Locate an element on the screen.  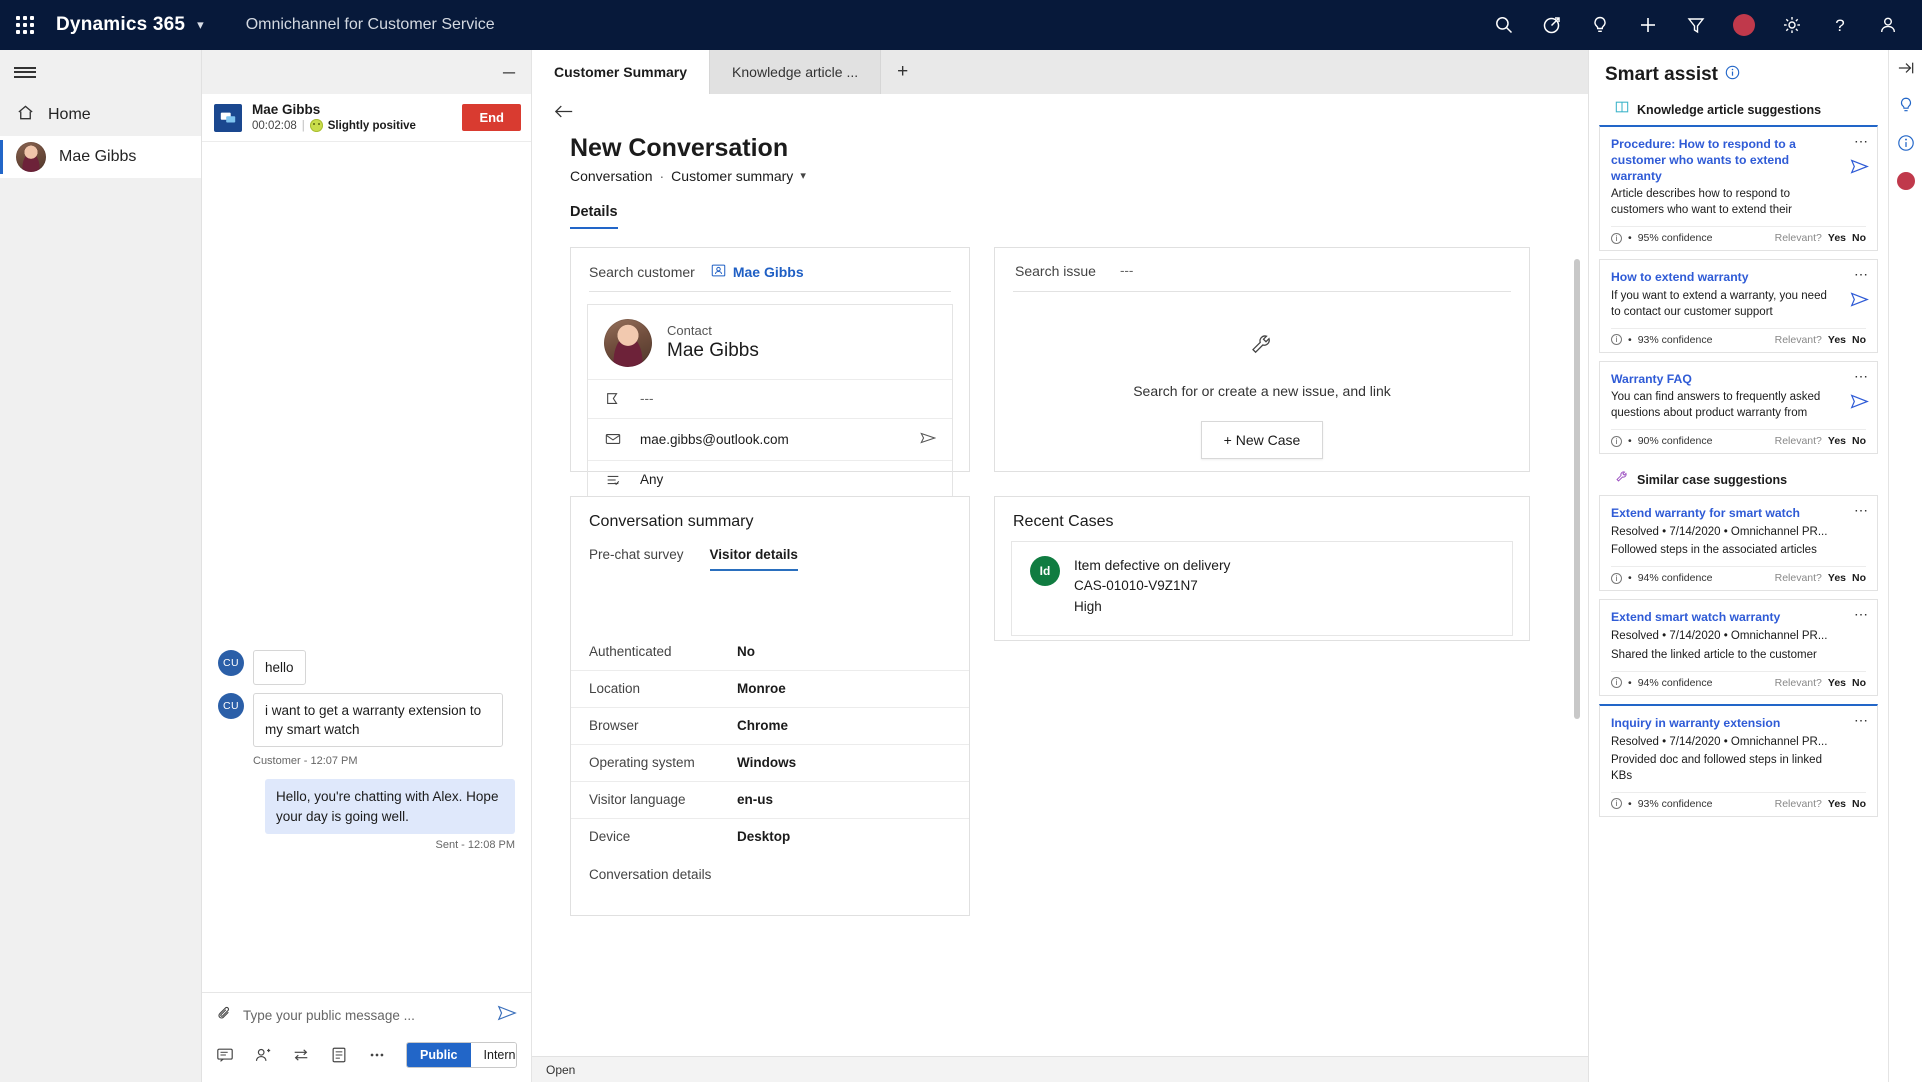
more-options-icon is located at coordinates (377, 1055).